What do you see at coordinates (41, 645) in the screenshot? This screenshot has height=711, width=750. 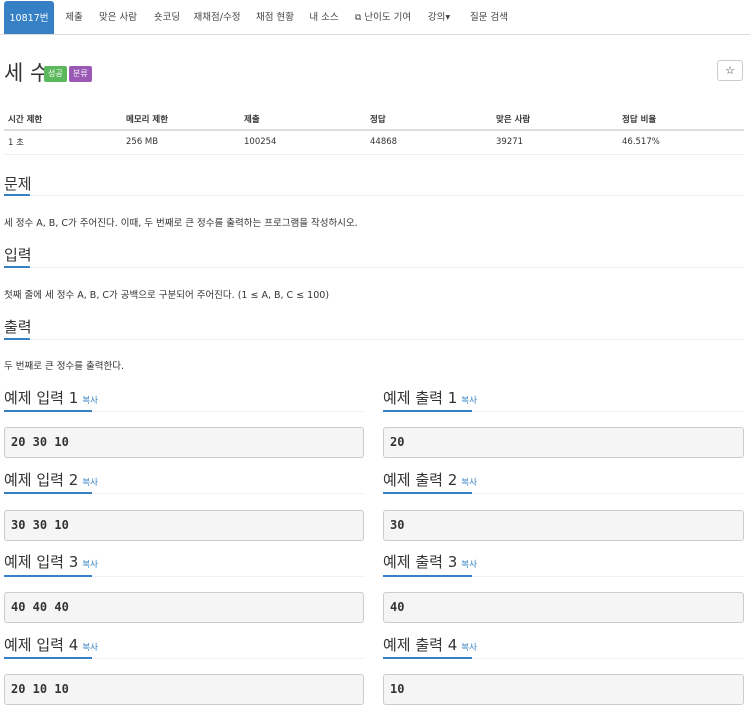 I see `sample-input-label: 예제 입력 4` at bounding box center [41, 645].